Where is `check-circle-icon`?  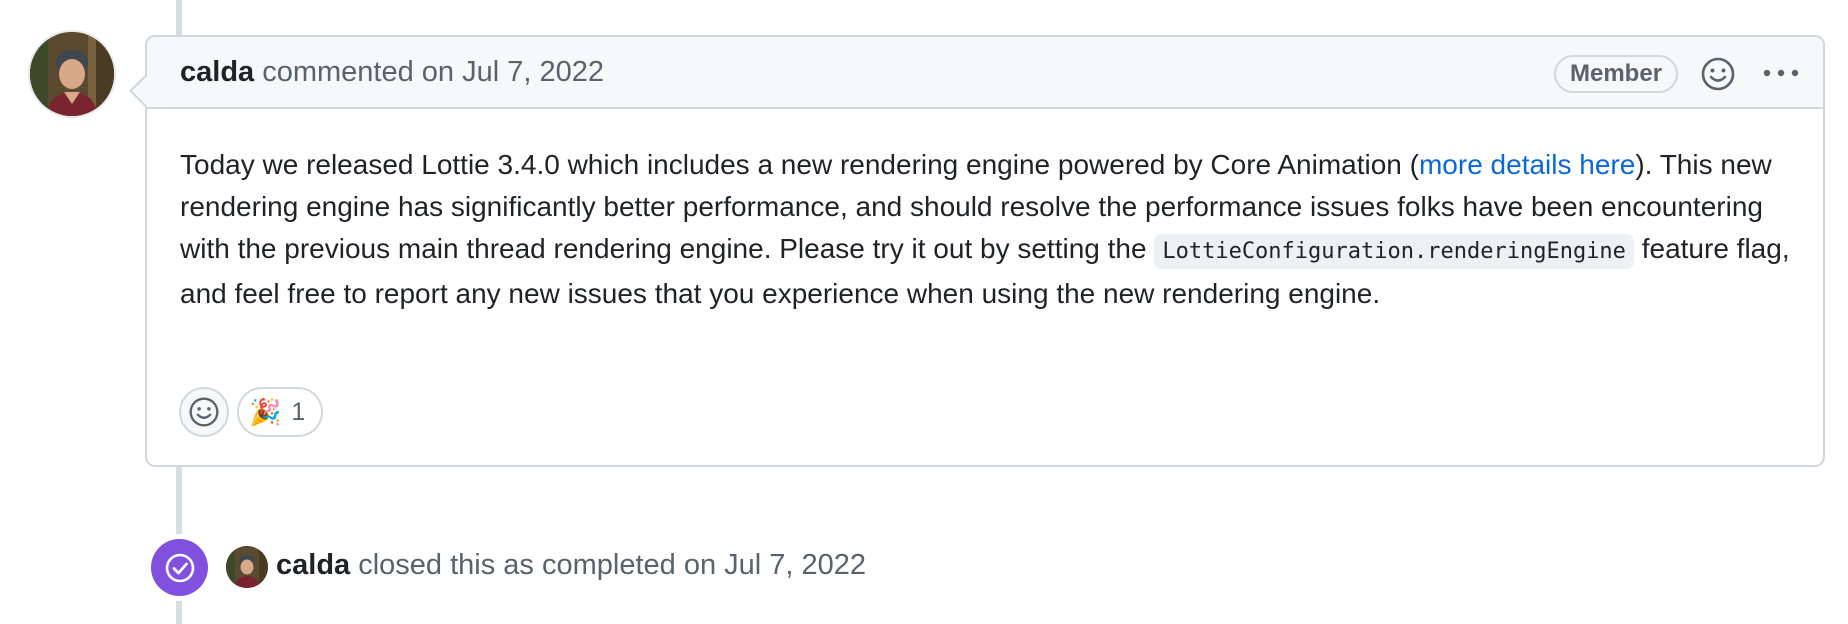
check-circle-icon is located at coordinates (179, 567).